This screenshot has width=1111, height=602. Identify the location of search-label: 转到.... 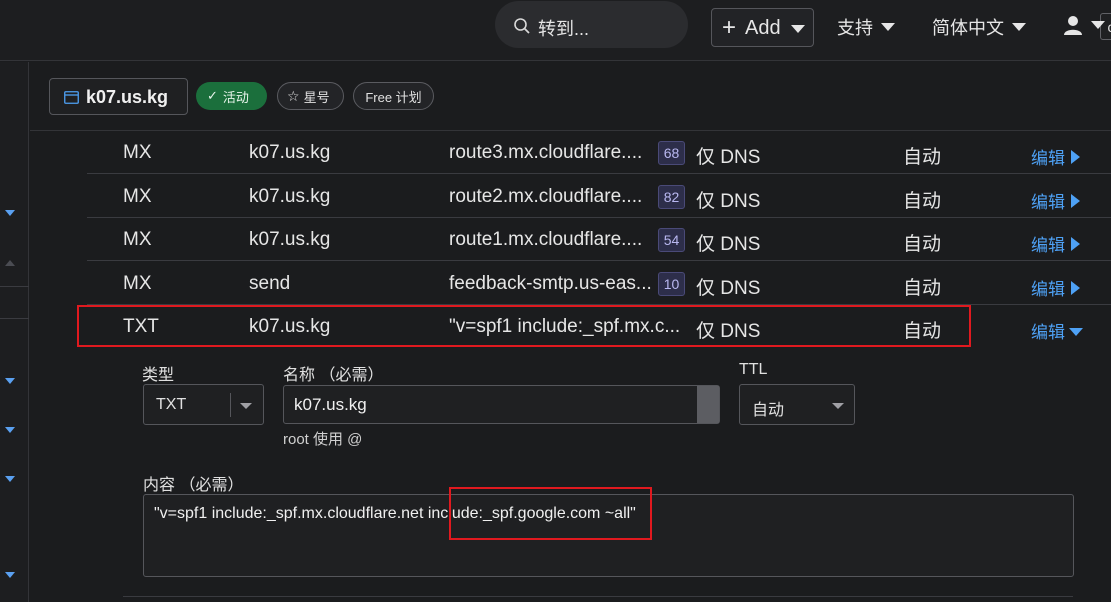
(564, 29).